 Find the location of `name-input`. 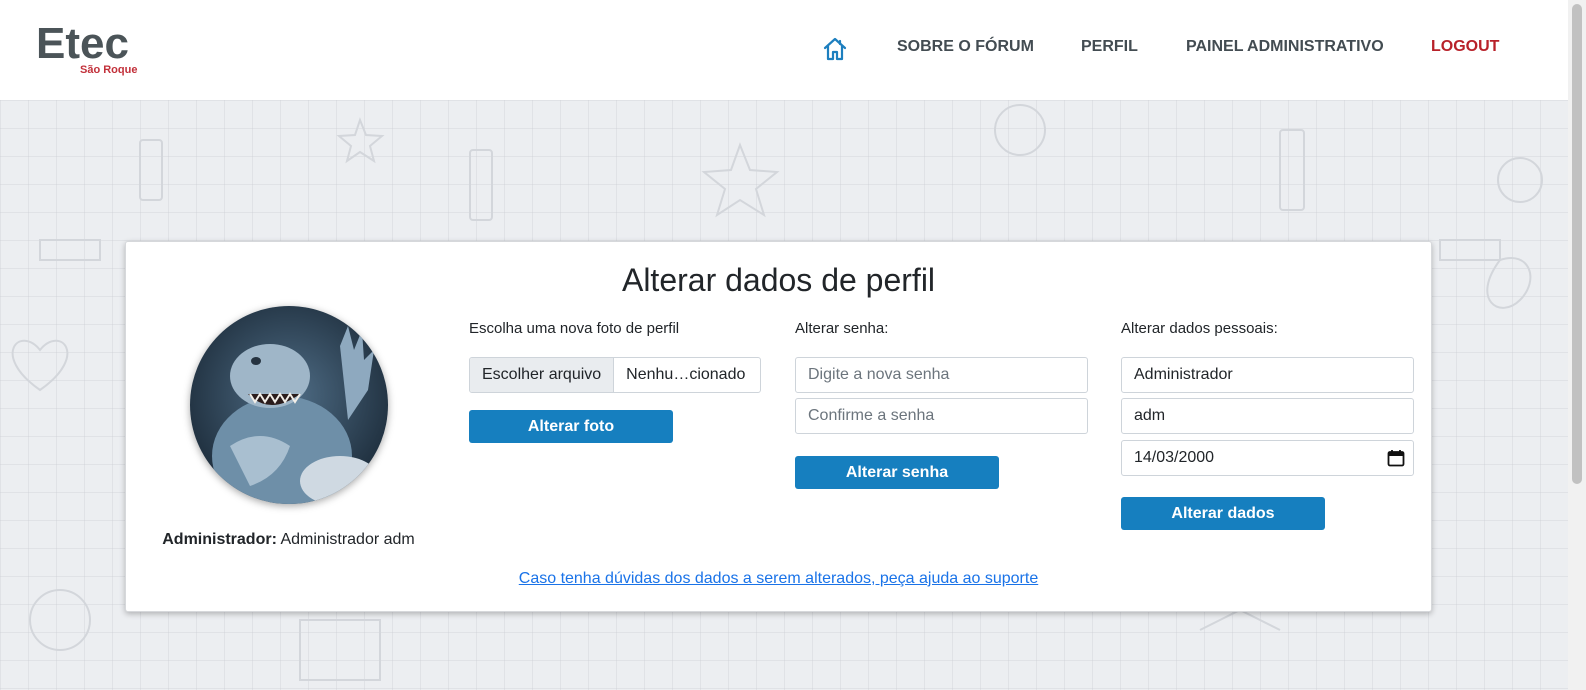

name-input is located at coordinates (1267, 375).